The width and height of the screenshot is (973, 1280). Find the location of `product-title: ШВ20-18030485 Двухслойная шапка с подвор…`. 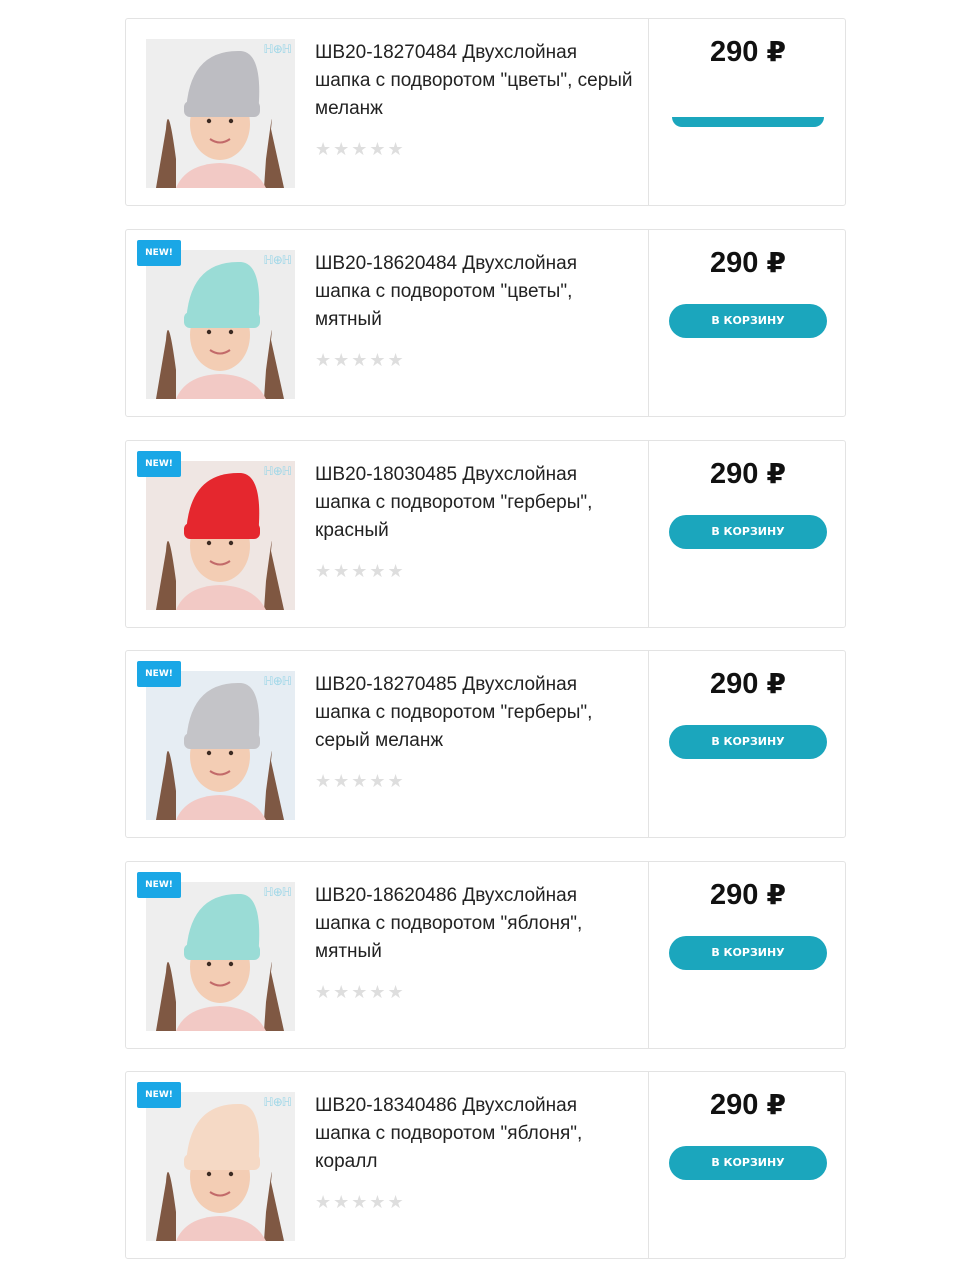

product-title: ШВ20-18030485 Двухслойная шапка с подвор… is located at coordinates (475, 503).